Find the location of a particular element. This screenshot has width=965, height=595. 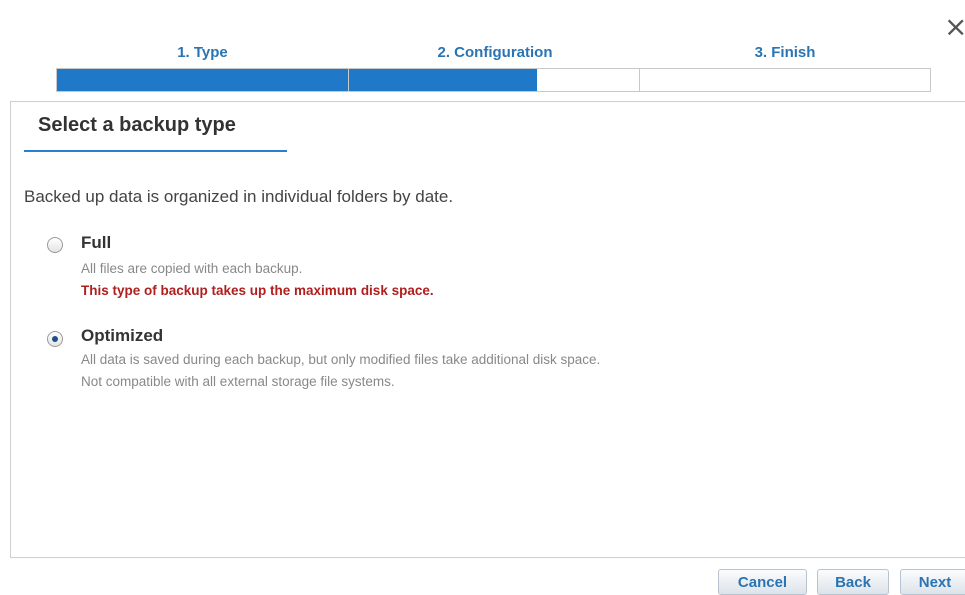

wizard-progress-bar is located at coordinates (493, 80).